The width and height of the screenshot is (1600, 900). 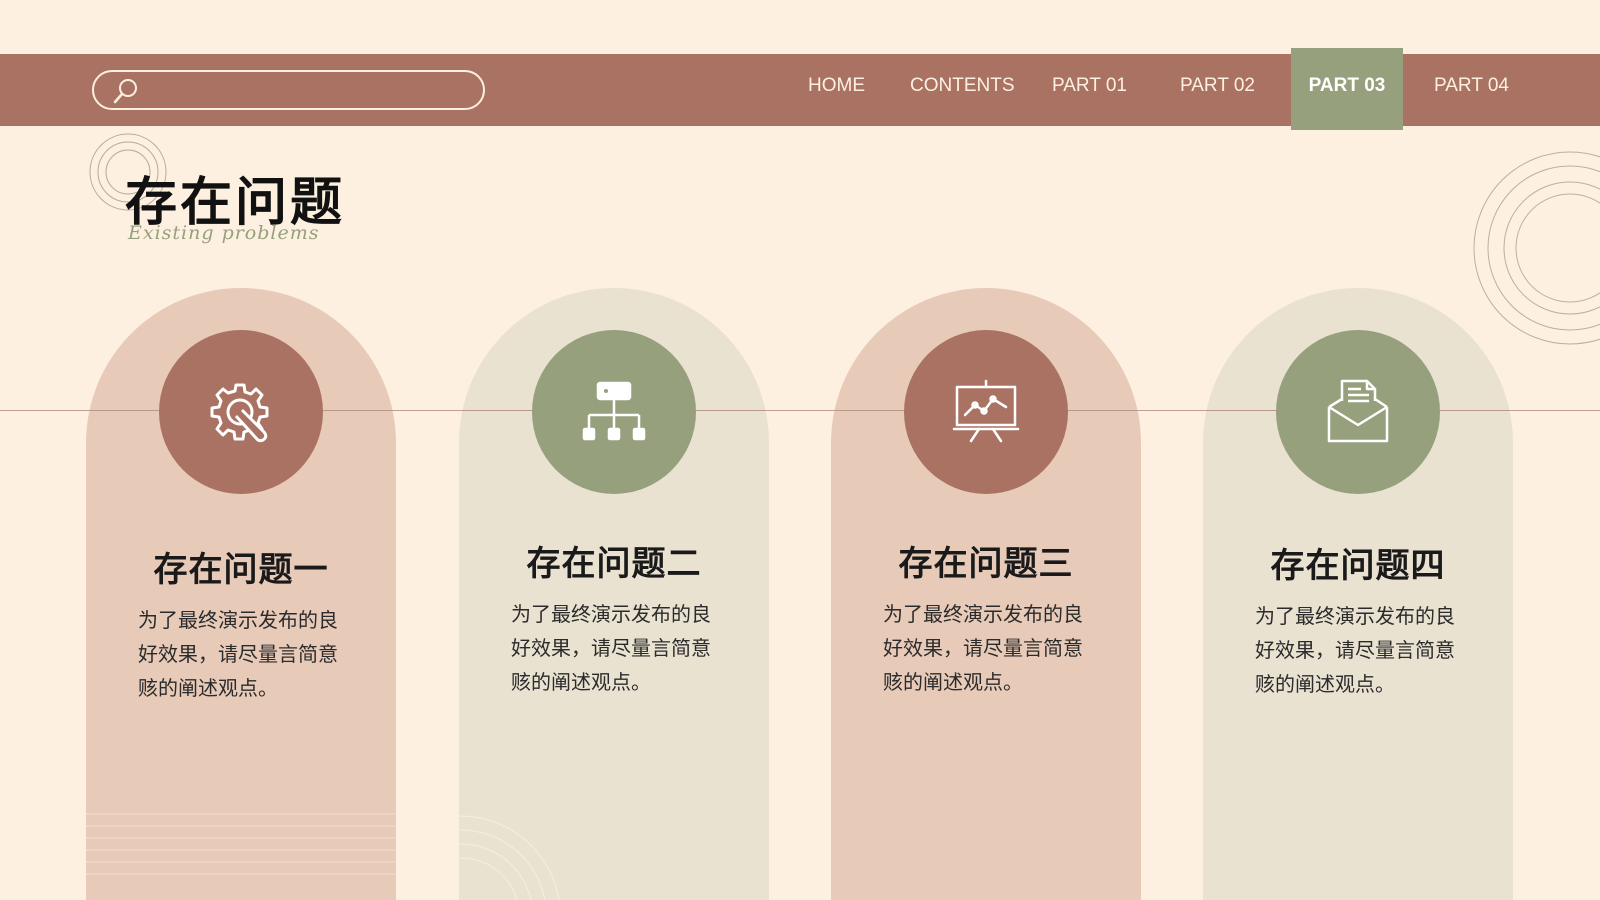 I want to click on hierarchy-icon, so click(x=614, y=411).